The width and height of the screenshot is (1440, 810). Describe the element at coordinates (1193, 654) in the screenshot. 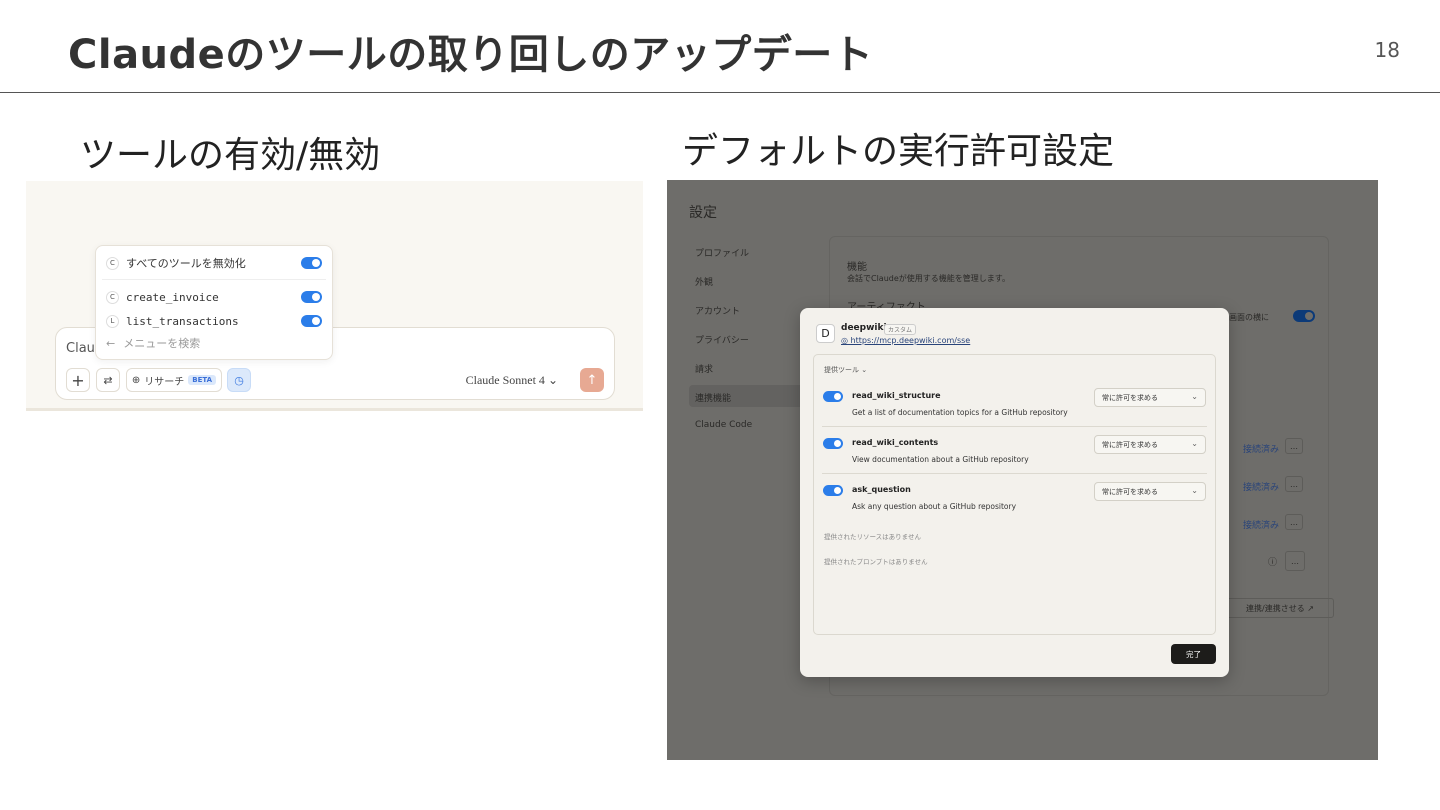

I see `done-button: 完了` at that location.